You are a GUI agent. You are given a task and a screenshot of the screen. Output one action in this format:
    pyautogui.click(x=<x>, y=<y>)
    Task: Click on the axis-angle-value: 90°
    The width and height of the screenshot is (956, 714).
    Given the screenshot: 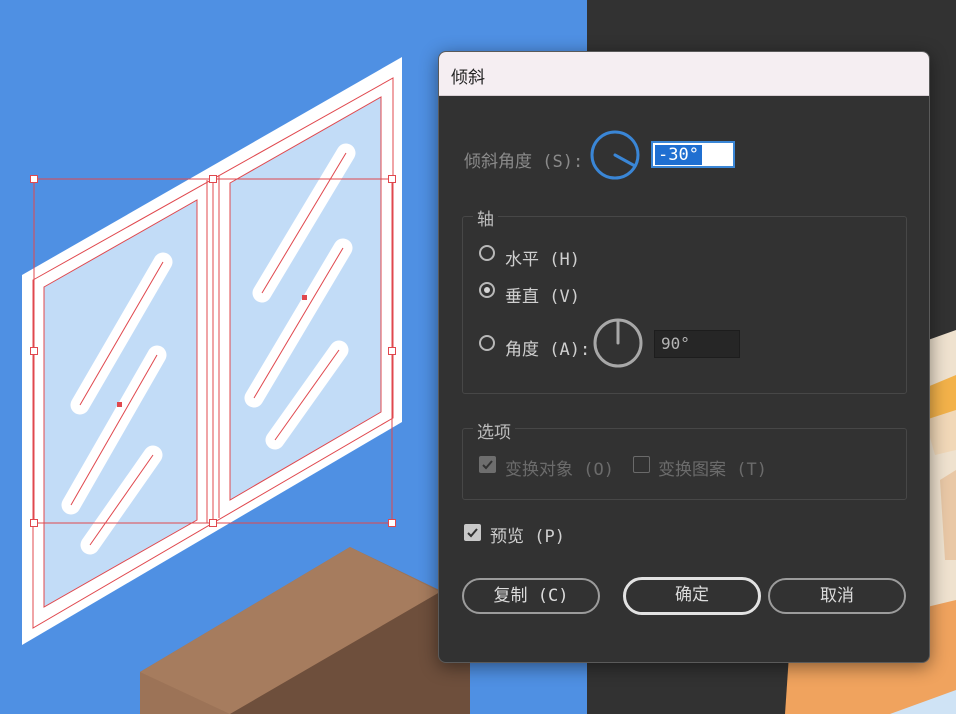 What is the action you would take?
    pyautogui.click(x=675, y=343)
    